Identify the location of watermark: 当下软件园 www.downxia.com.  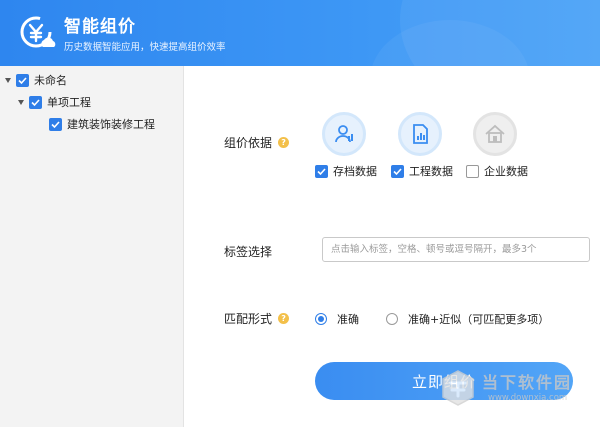
(515, 390).